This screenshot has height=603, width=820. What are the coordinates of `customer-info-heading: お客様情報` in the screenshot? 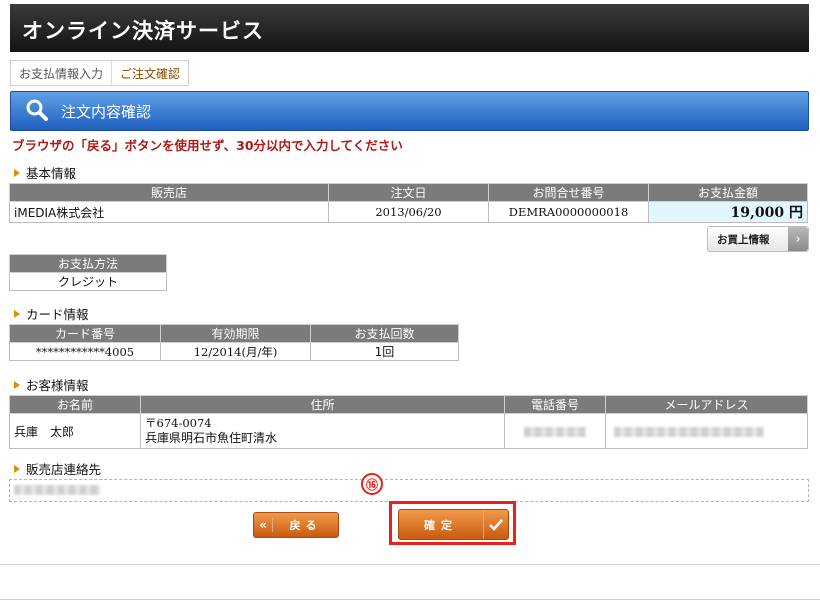 It's located at (51, 384).